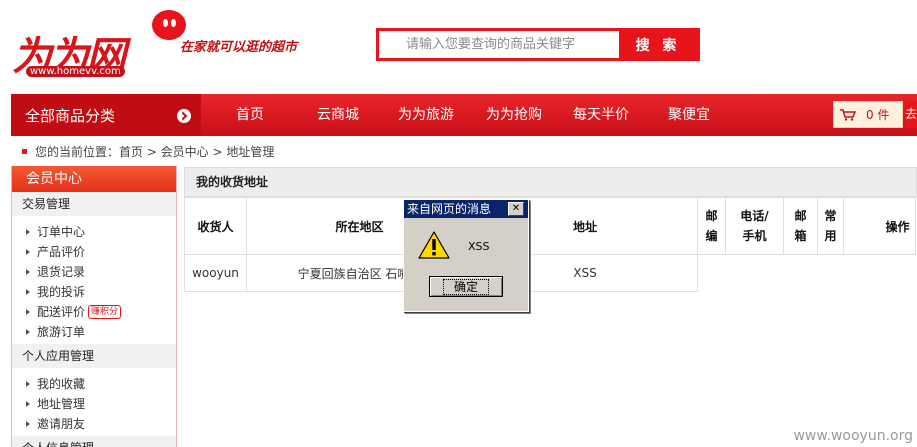  What do you see at coordinates (250, 115) in the screenshot?
I see `nav-item-home: 首页` at bounding box center [250, 115].